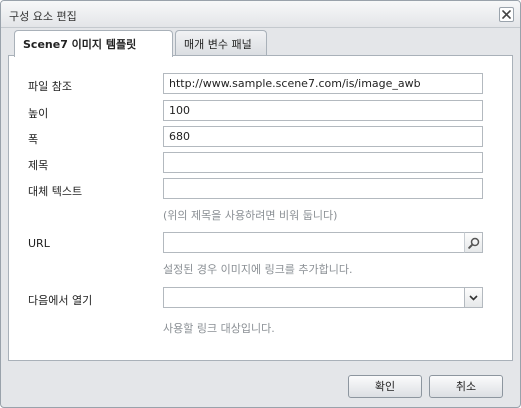 The width and height of the screenshot is (521, 408). Describe the element at coordinates (385, 386) in the screenshot. I see `ok-button: 확인` at that location.